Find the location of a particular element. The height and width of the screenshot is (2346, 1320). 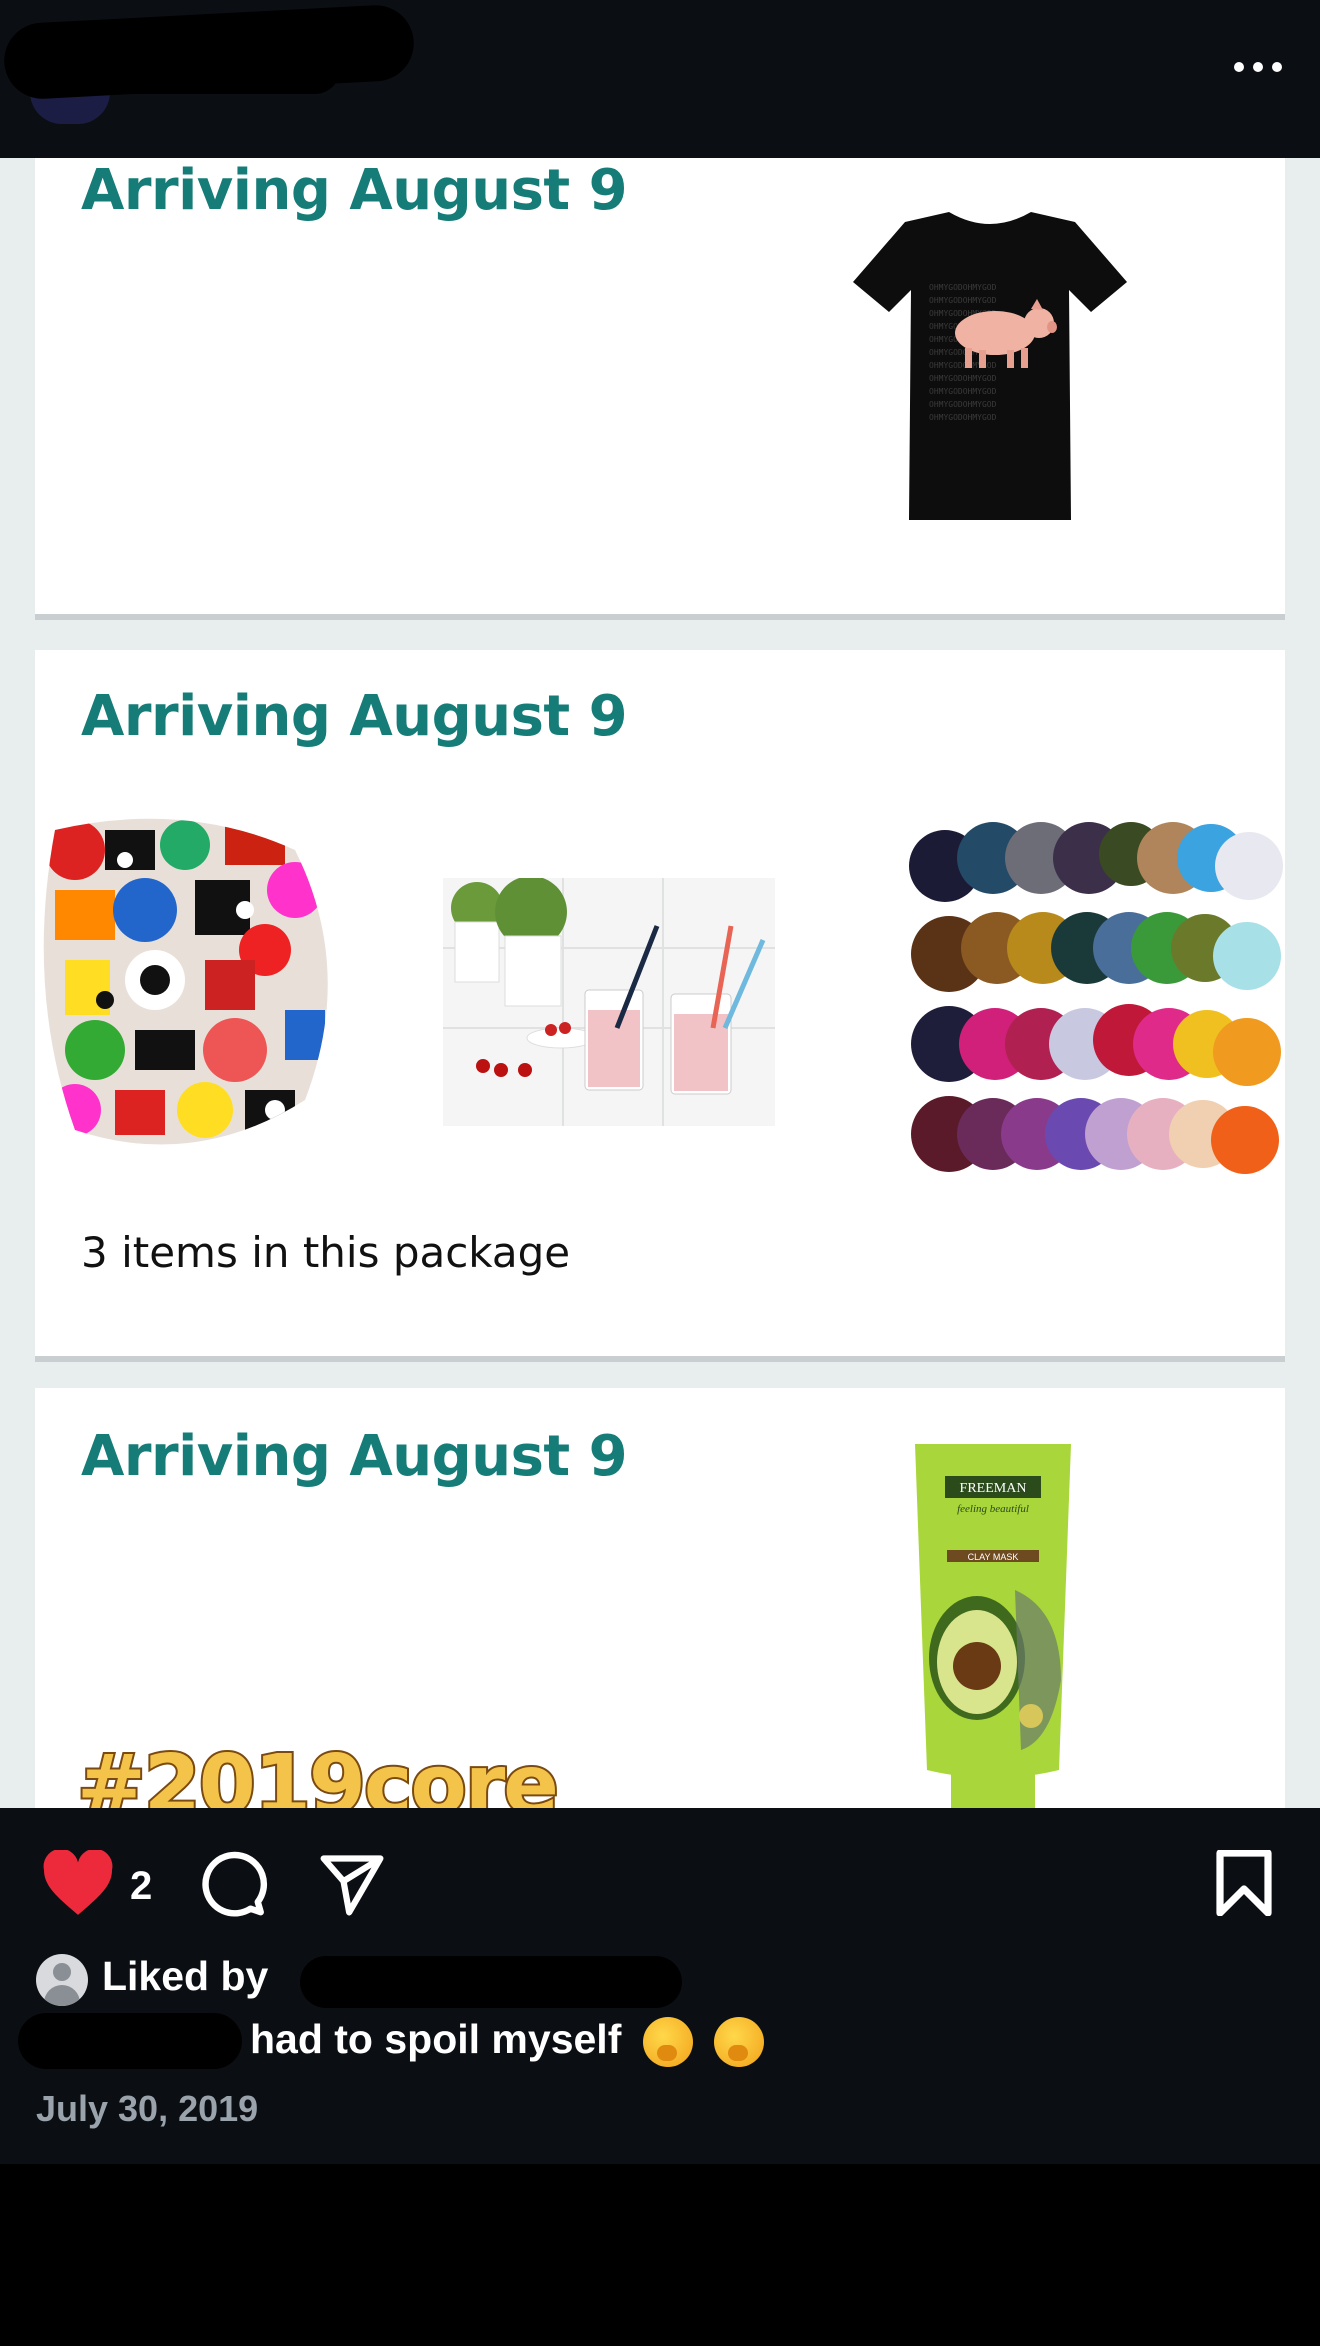

liked-by-label: Liked by is located at coordinates (185, 1976).